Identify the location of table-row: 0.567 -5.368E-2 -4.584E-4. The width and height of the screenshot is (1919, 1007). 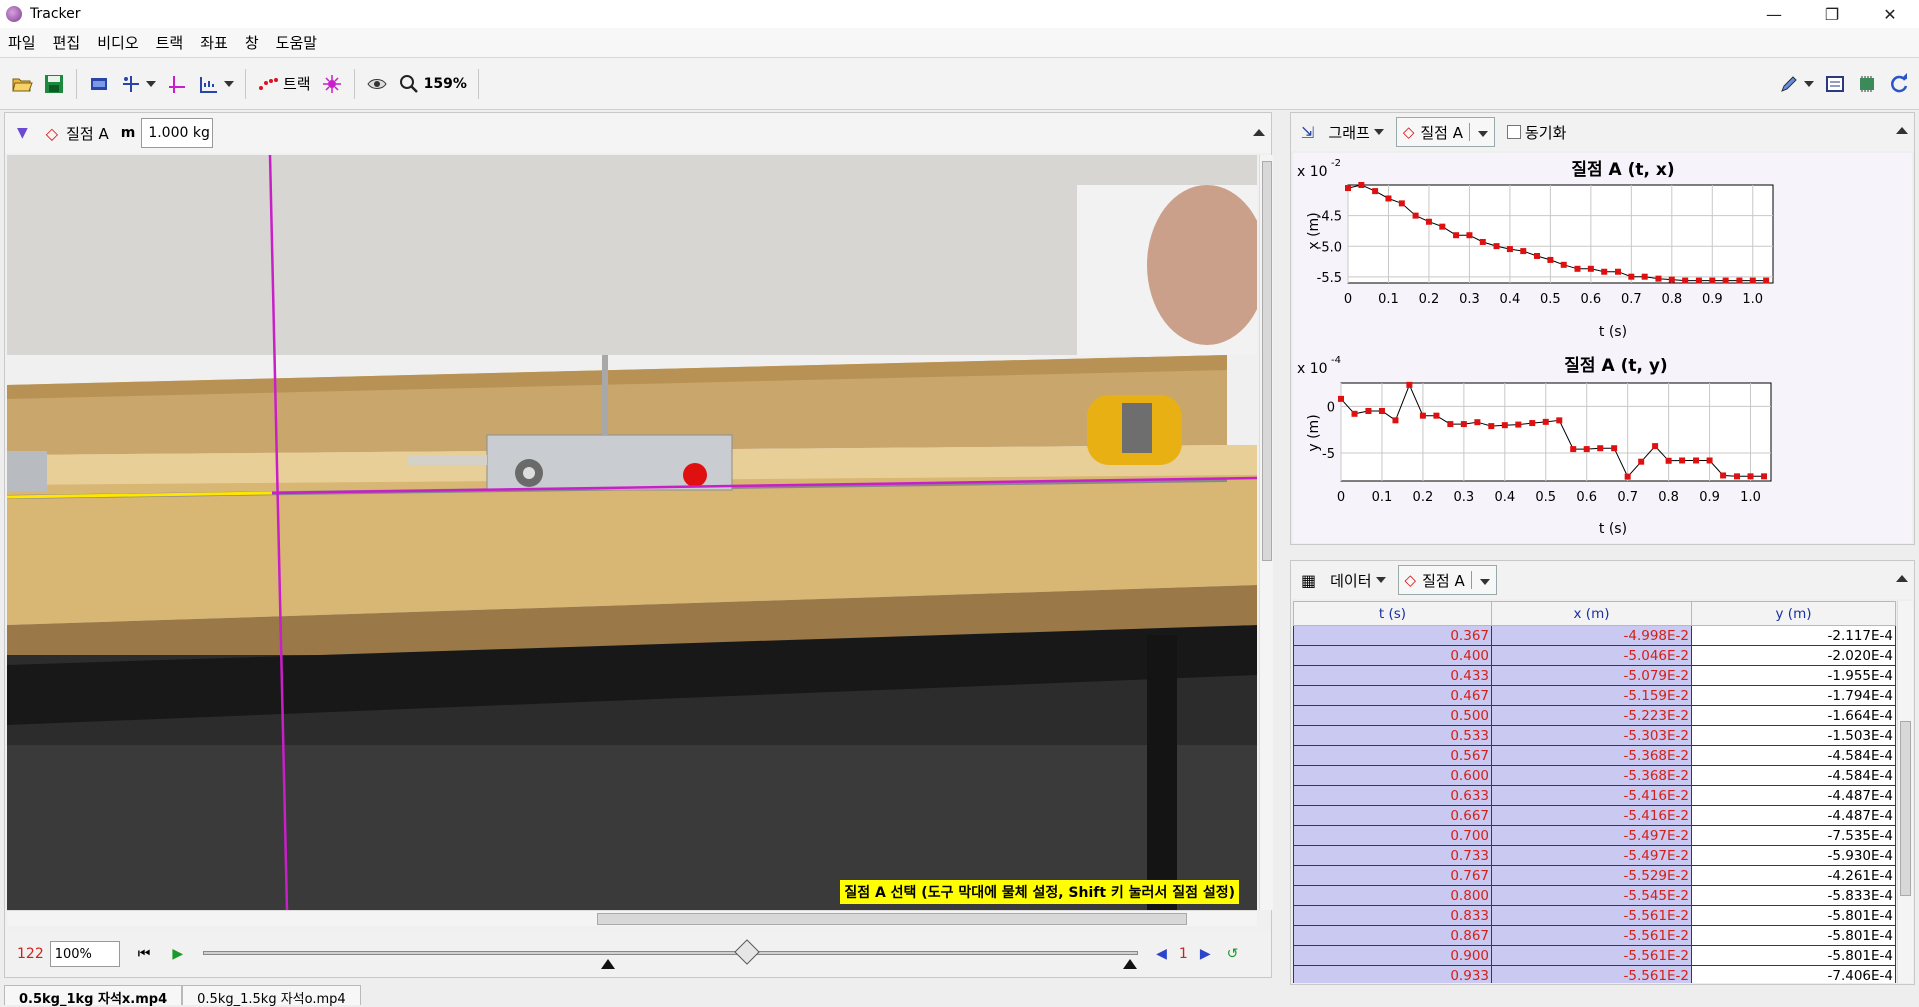
(1594, 755).